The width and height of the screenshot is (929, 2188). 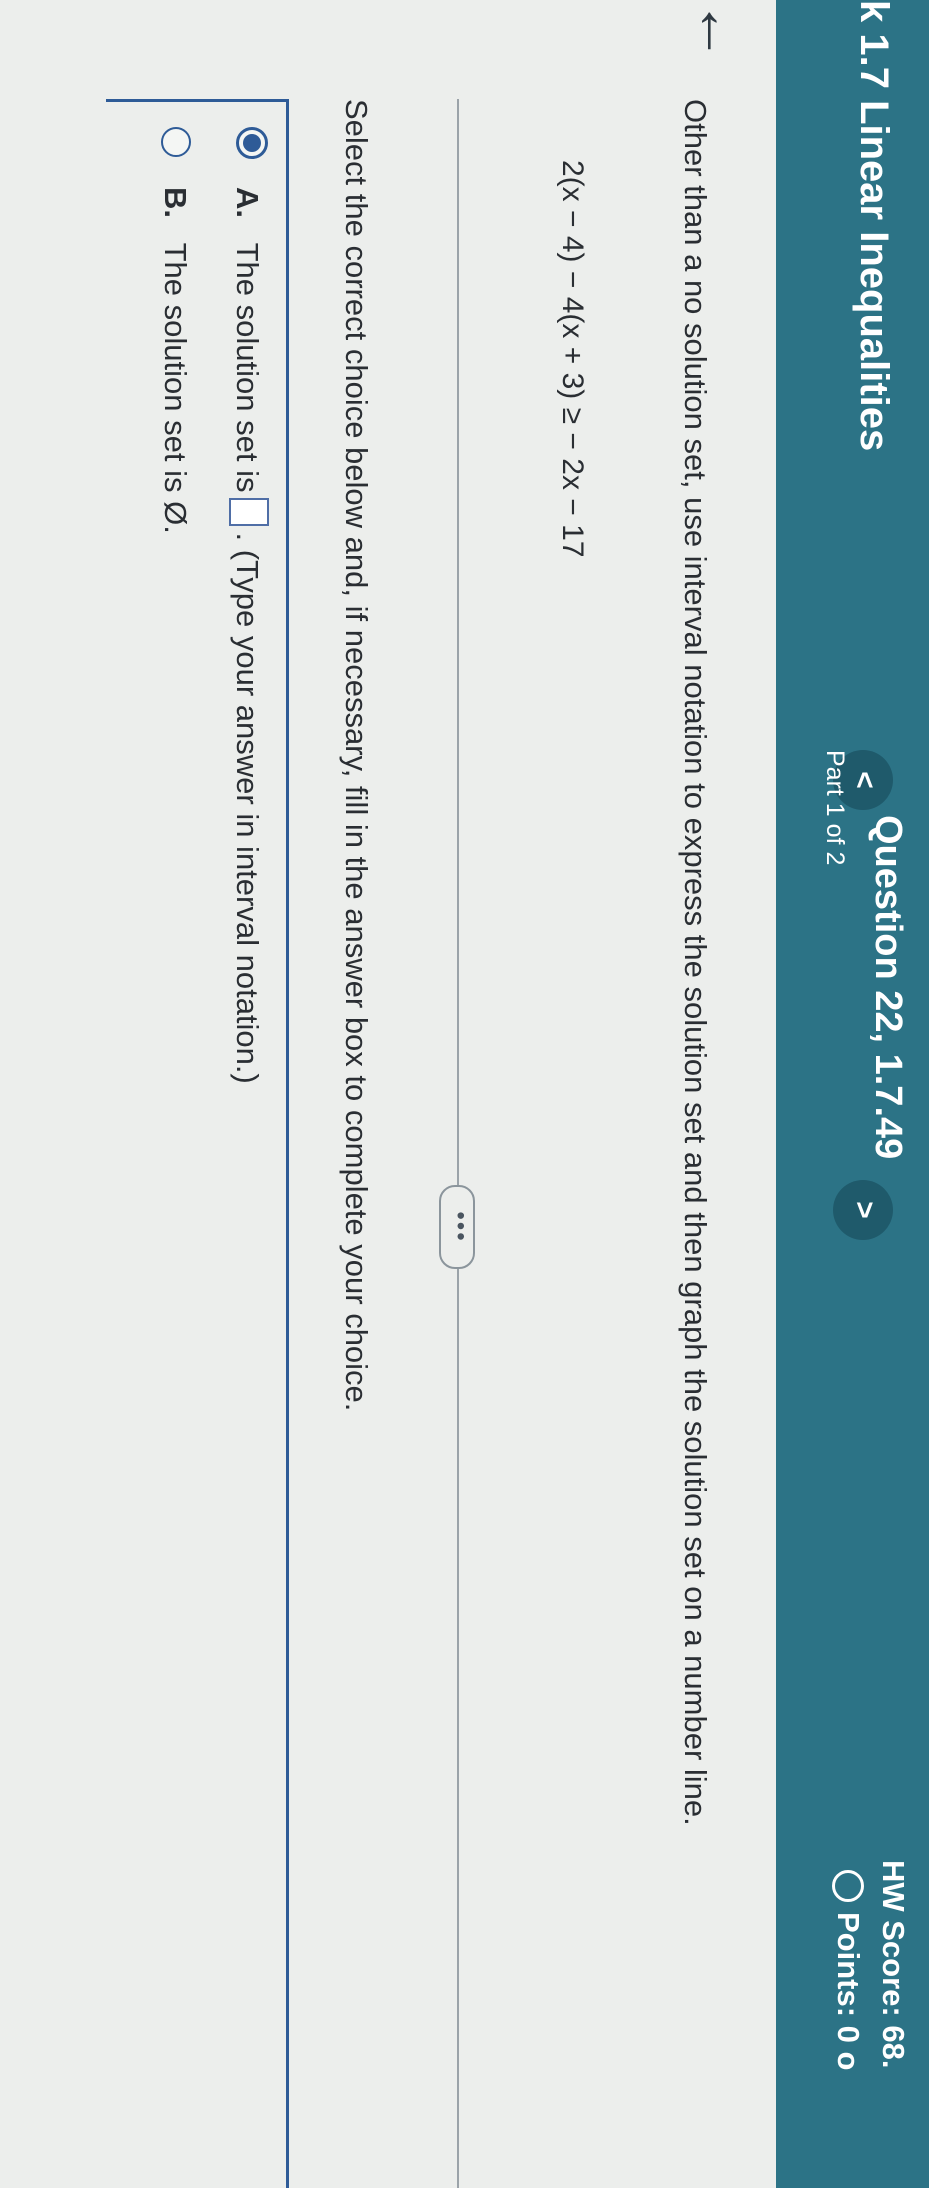 I want to click on question-title: Question 22, 1.7.49, so click(x=888, y=987).